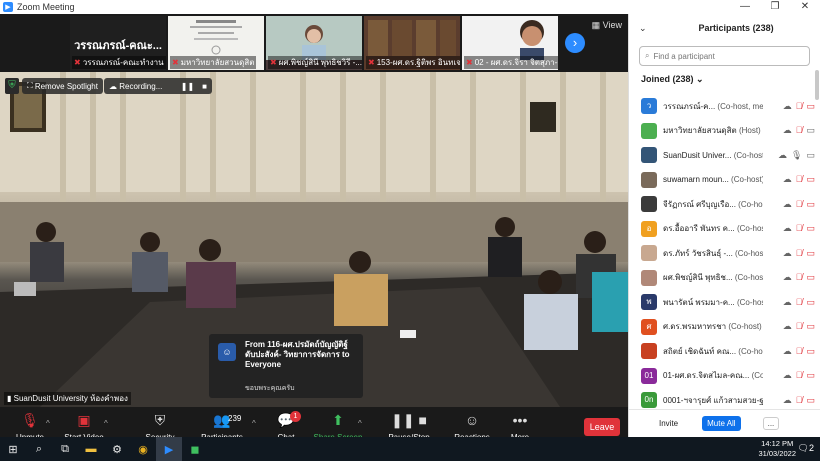  What do you see at coordinates (722, 131) in the screenshot?
I see `participant-row: มหาวิทยาลัยสวนดุสิต (Host) ☁ 🎙̸ ▭` at bounding box center [722, 131].